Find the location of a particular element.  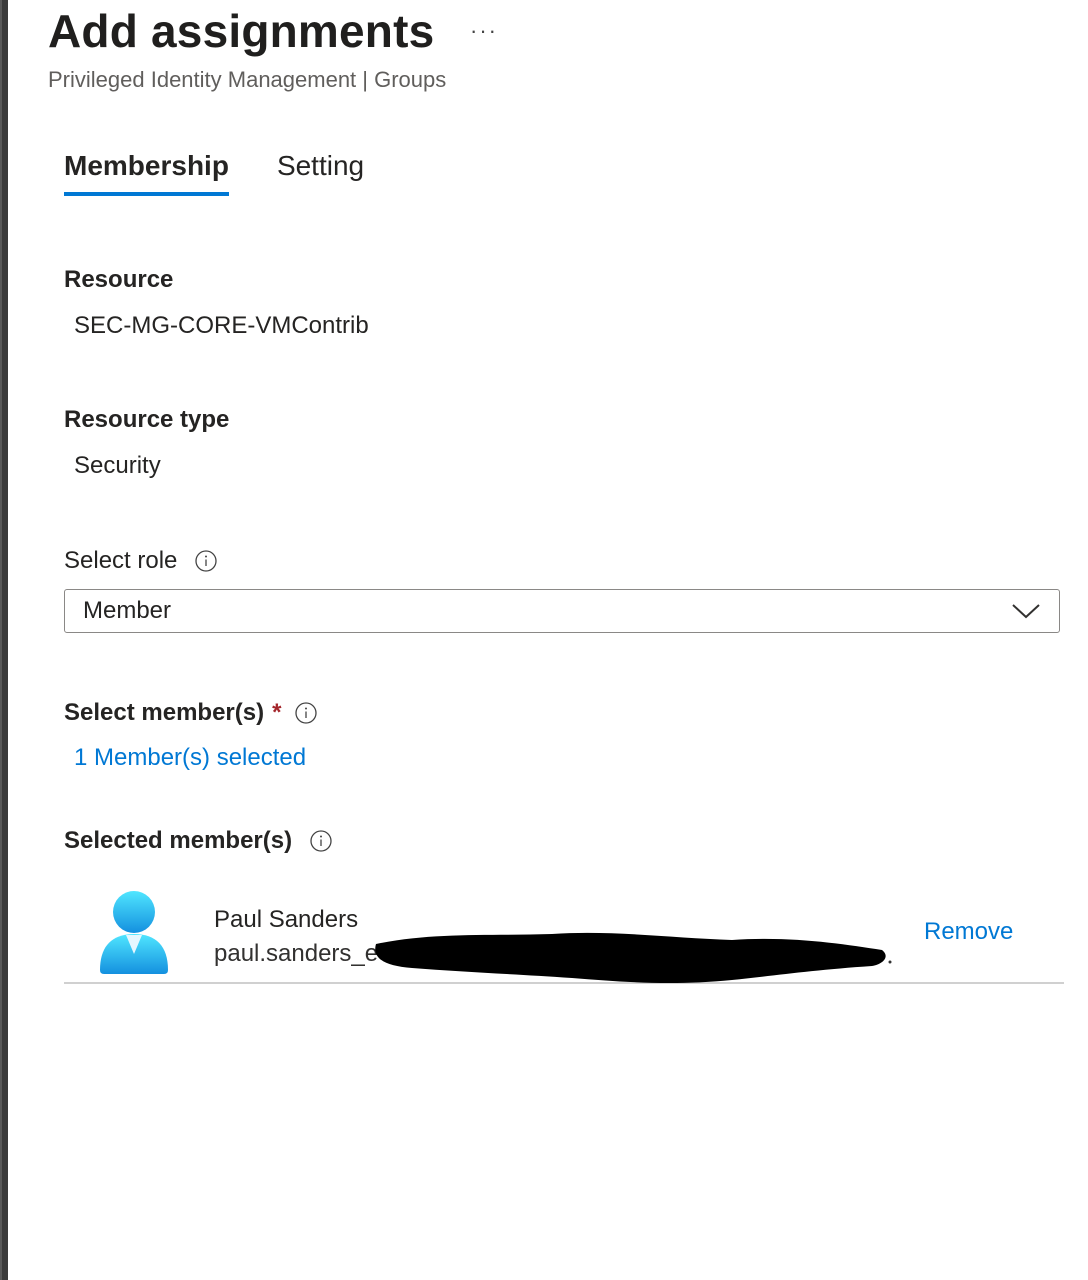

select-role-label: Select role is located at coordinates (141, 561).